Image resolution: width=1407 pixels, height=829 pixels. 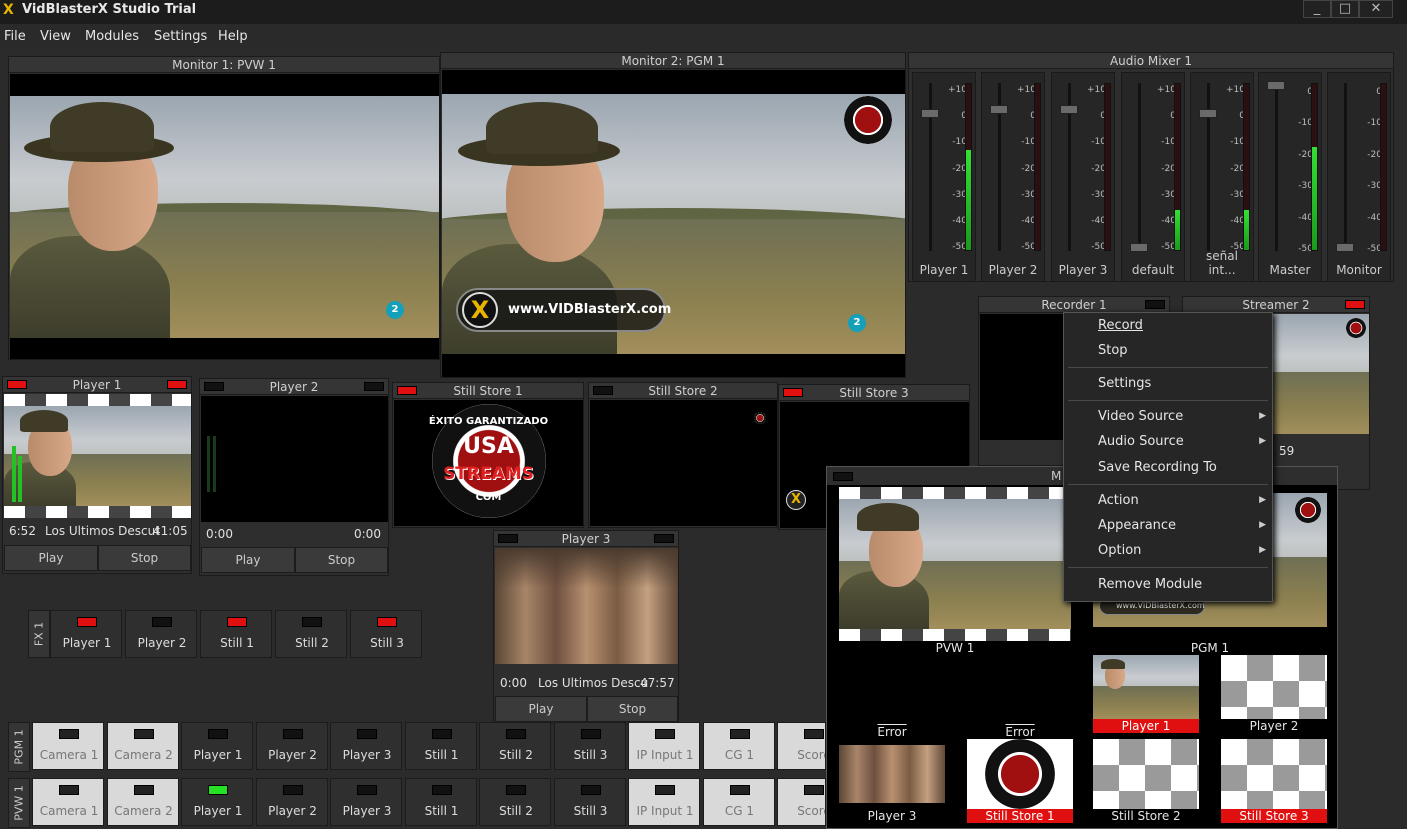 I want to click on still-store-1-image: ÉXITO GARANTIZADO USA STREAMS COM, so click(x=488, y=463).